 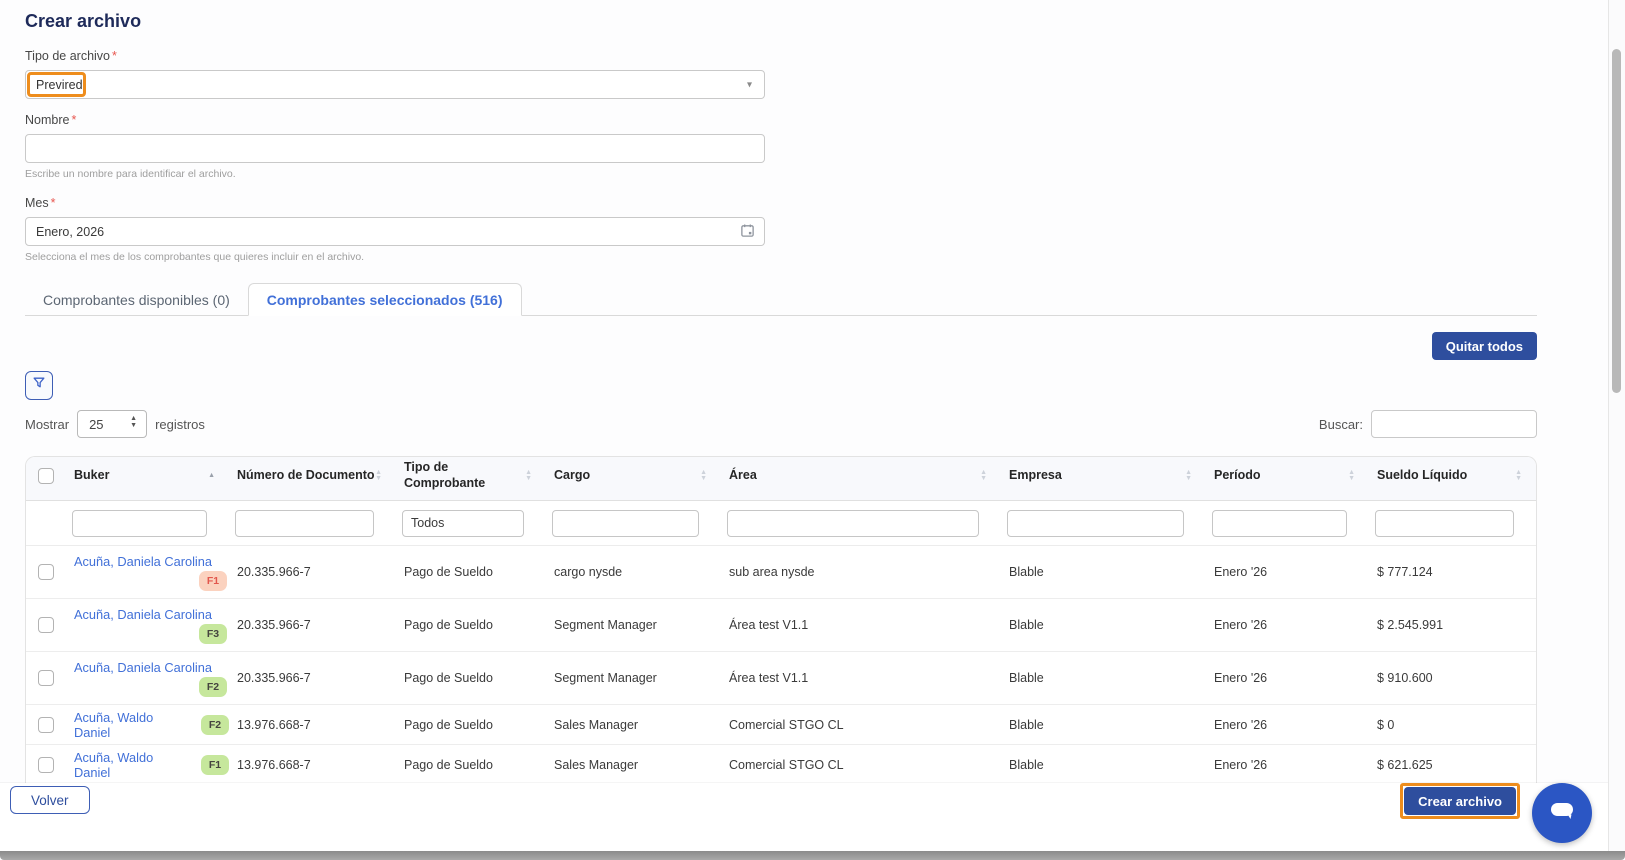 I want to click on select-all-checkbox, so click(x=46, y=475).